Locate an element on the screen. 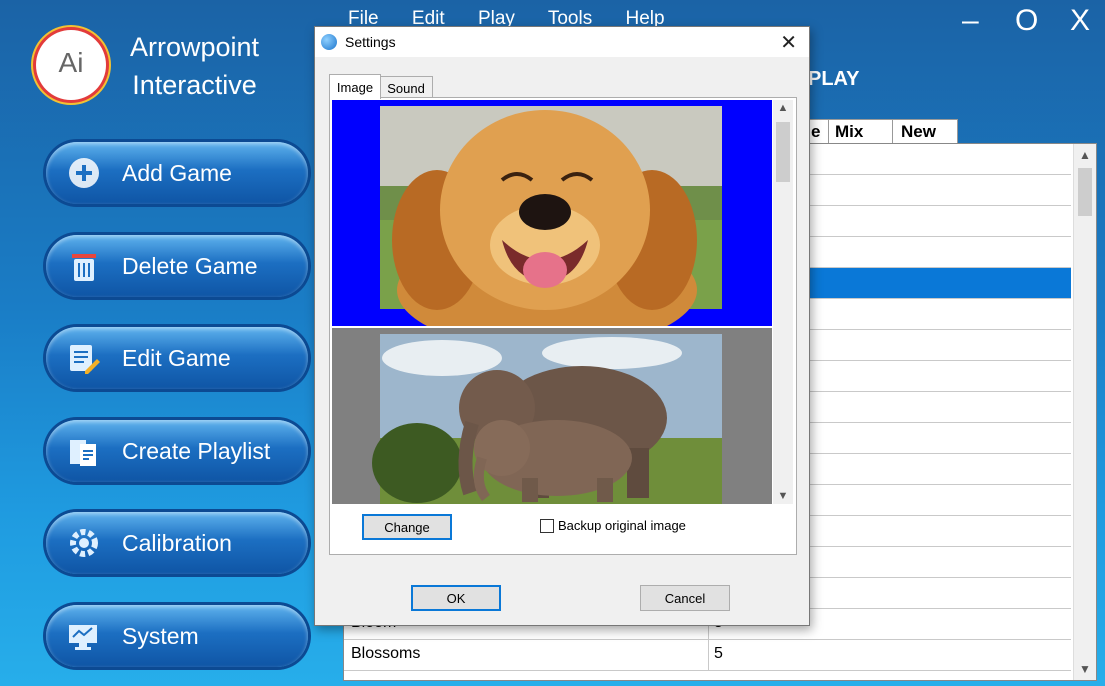 This screenshot has height=686, width=1105. brand-name: Arrowpoint Interactive is located at coordinates (194, 66).